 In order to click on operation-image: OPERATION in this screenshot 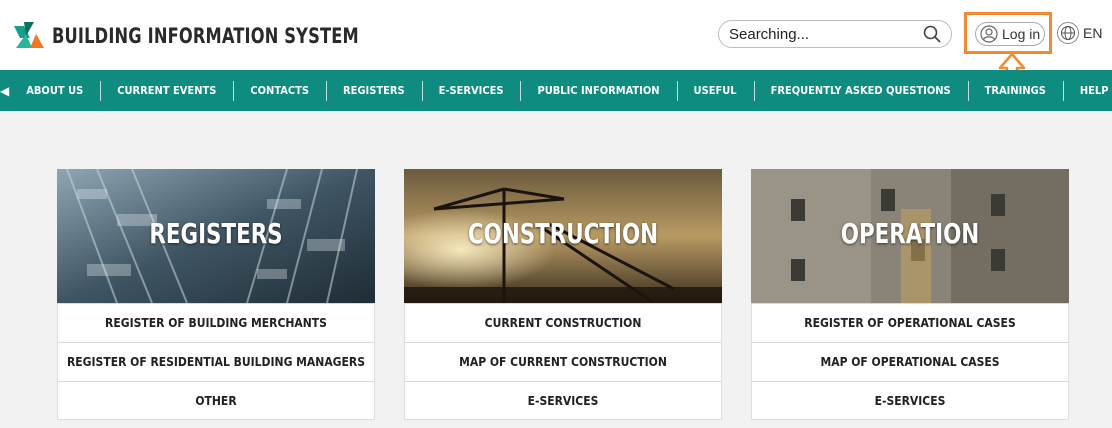, I will do `click(910, 236)`.